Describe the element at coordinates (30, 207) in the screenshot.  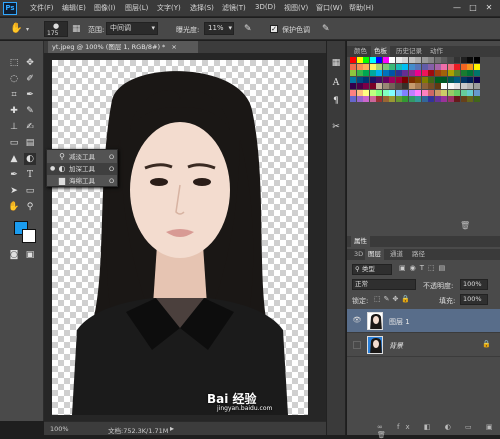
I see `zoom-tool-icon: ⚲` at that location.